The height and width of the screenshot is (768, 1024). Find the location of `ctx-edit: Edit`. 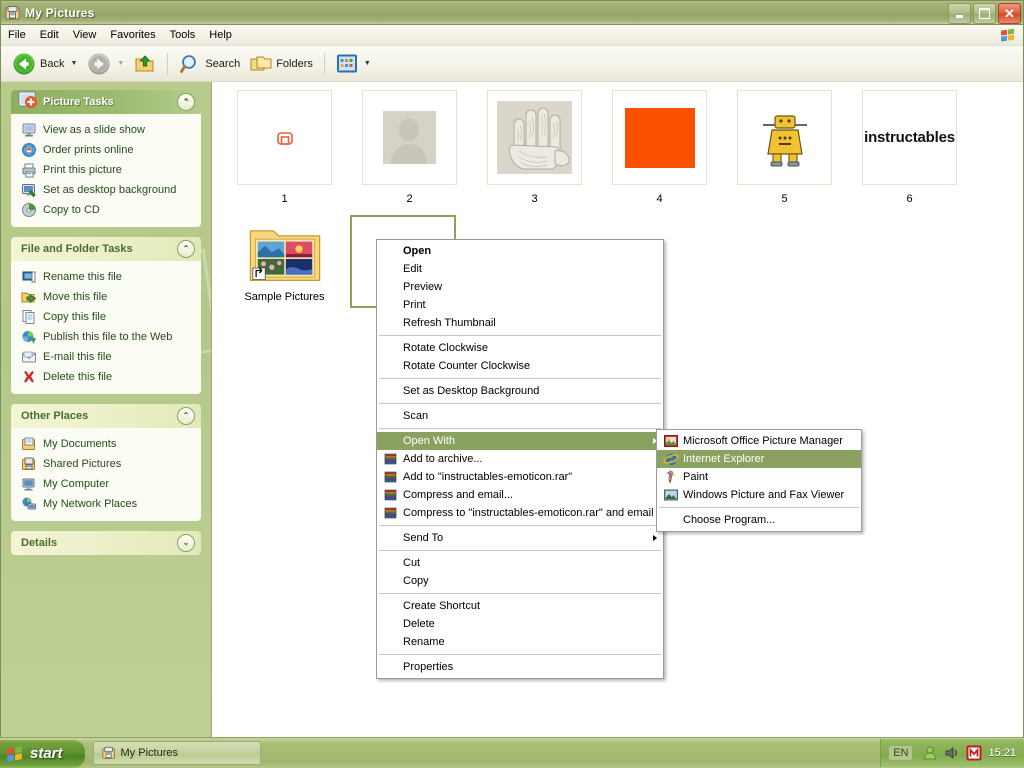

ctx-edit: Edit is located at coordinates (520, 269).